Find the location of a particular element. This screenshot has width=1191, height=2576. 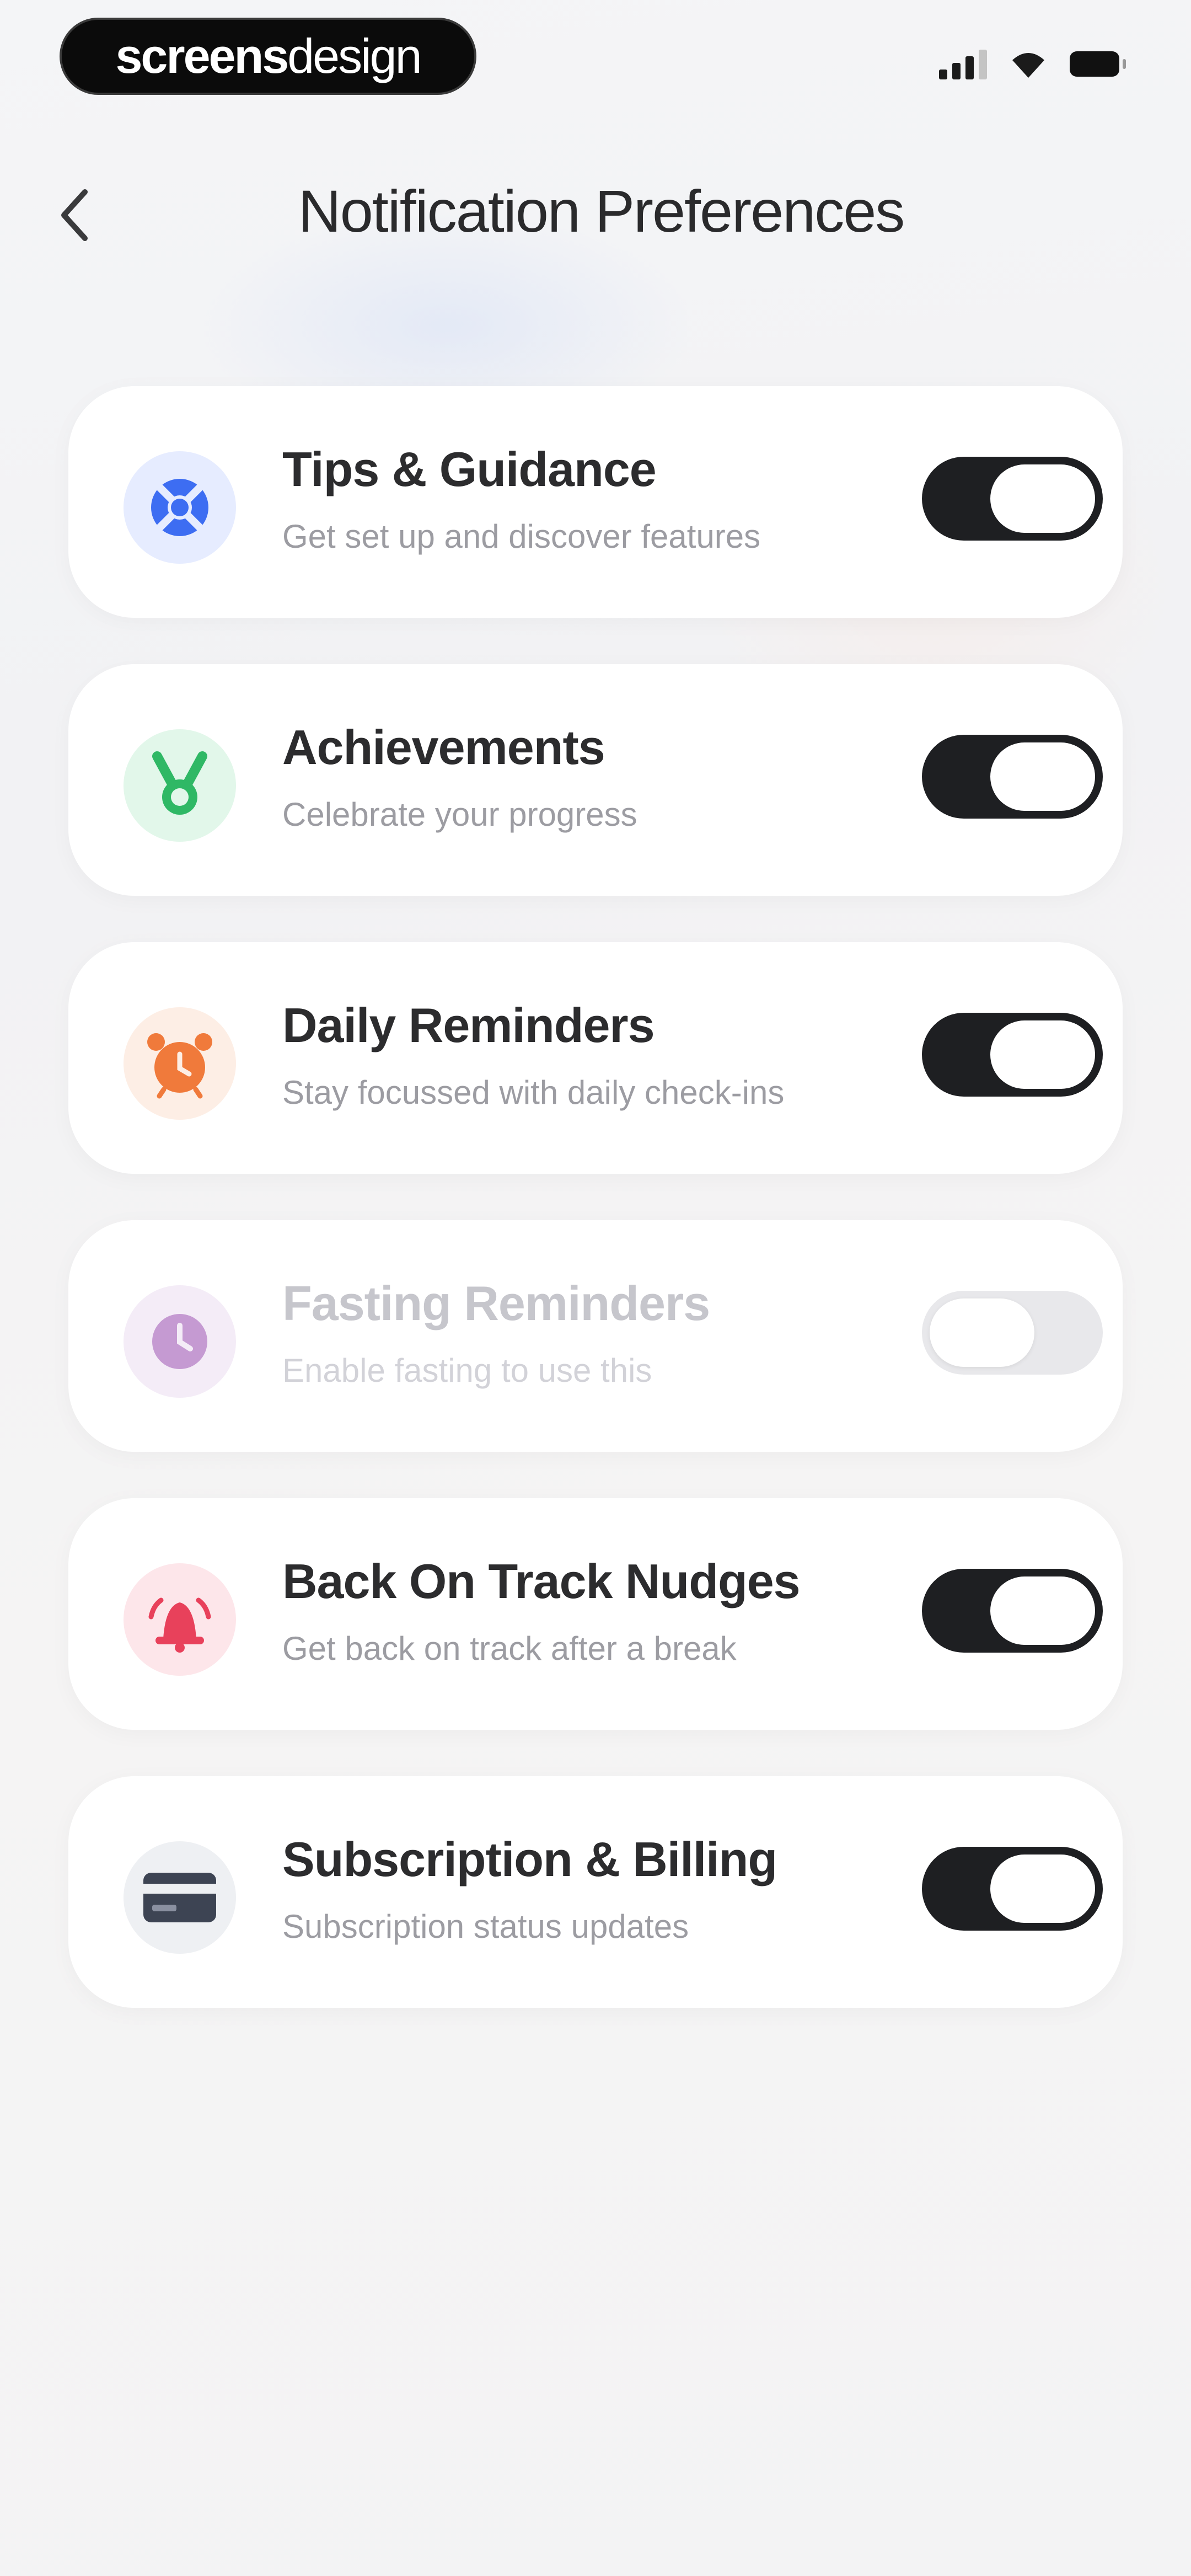

toggle-back-on-track-nudges is located at coordinates (1013, 1611).